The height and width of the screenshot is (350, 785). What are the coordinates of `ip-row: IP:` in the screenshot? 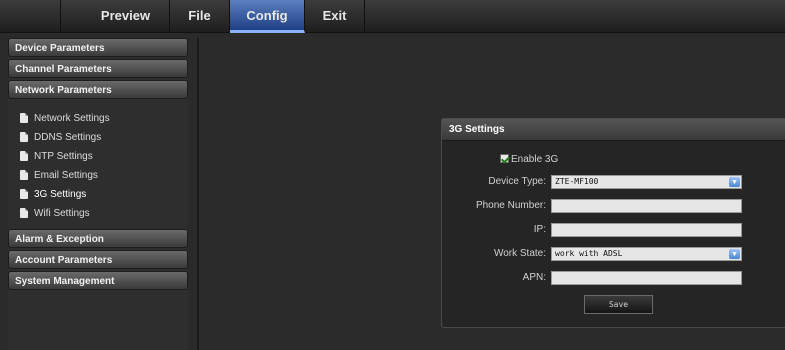 It's located at (613, 230).